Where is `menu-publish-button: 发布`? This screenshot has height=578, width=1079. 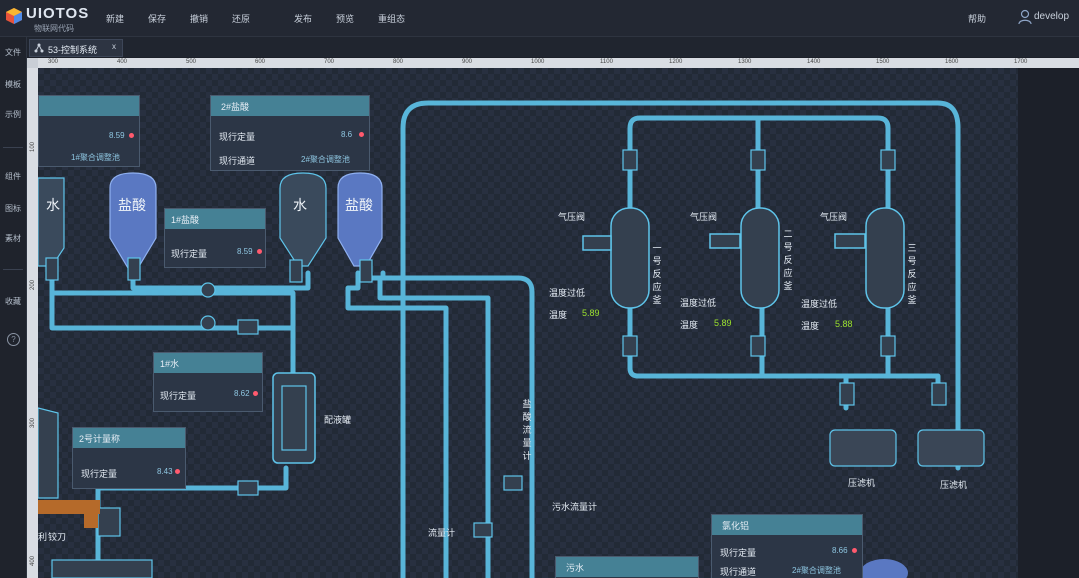 menu-publish-button: 发布 is located at coordinates (303, 18).